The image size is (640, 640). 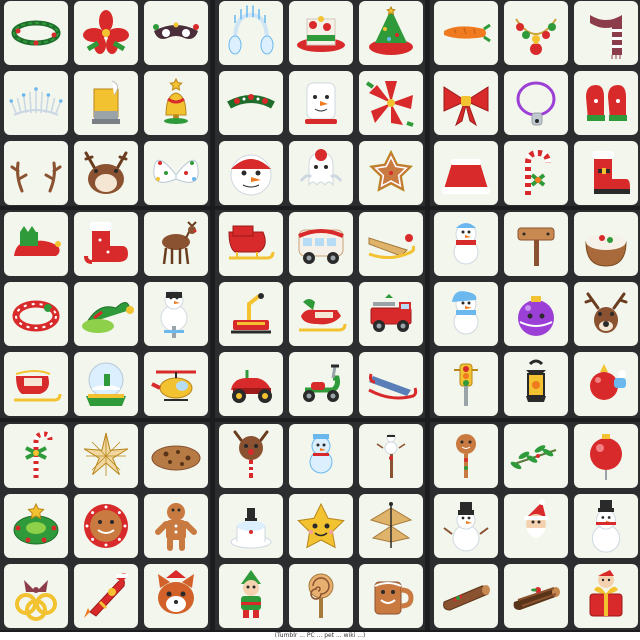 I want to click on yule-log-icon, so click(x=466, y=596).